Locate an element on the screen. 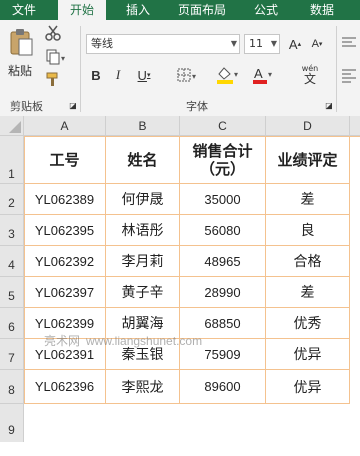 The height and width of the screenshot is (456, 360). cell-b5: 黄子辛 is located at coordinates (143, 292).